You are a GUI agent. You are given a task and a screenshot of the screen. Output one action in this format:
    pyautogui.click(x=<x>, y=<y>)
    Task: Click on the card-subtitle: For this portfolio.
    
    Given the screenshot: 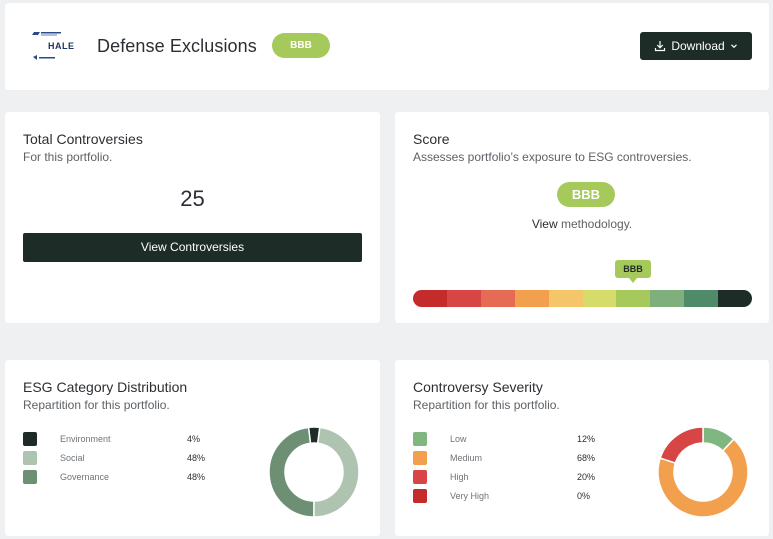 What is the action you would take?
    pyautogui.click(x=68, y=157)
    